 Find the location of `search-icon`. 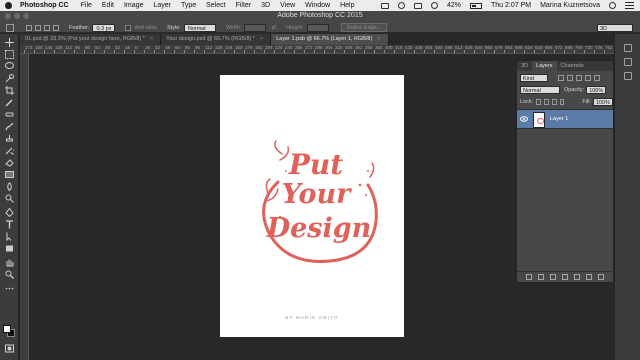

search-icon is located at coordinates (612, 5).